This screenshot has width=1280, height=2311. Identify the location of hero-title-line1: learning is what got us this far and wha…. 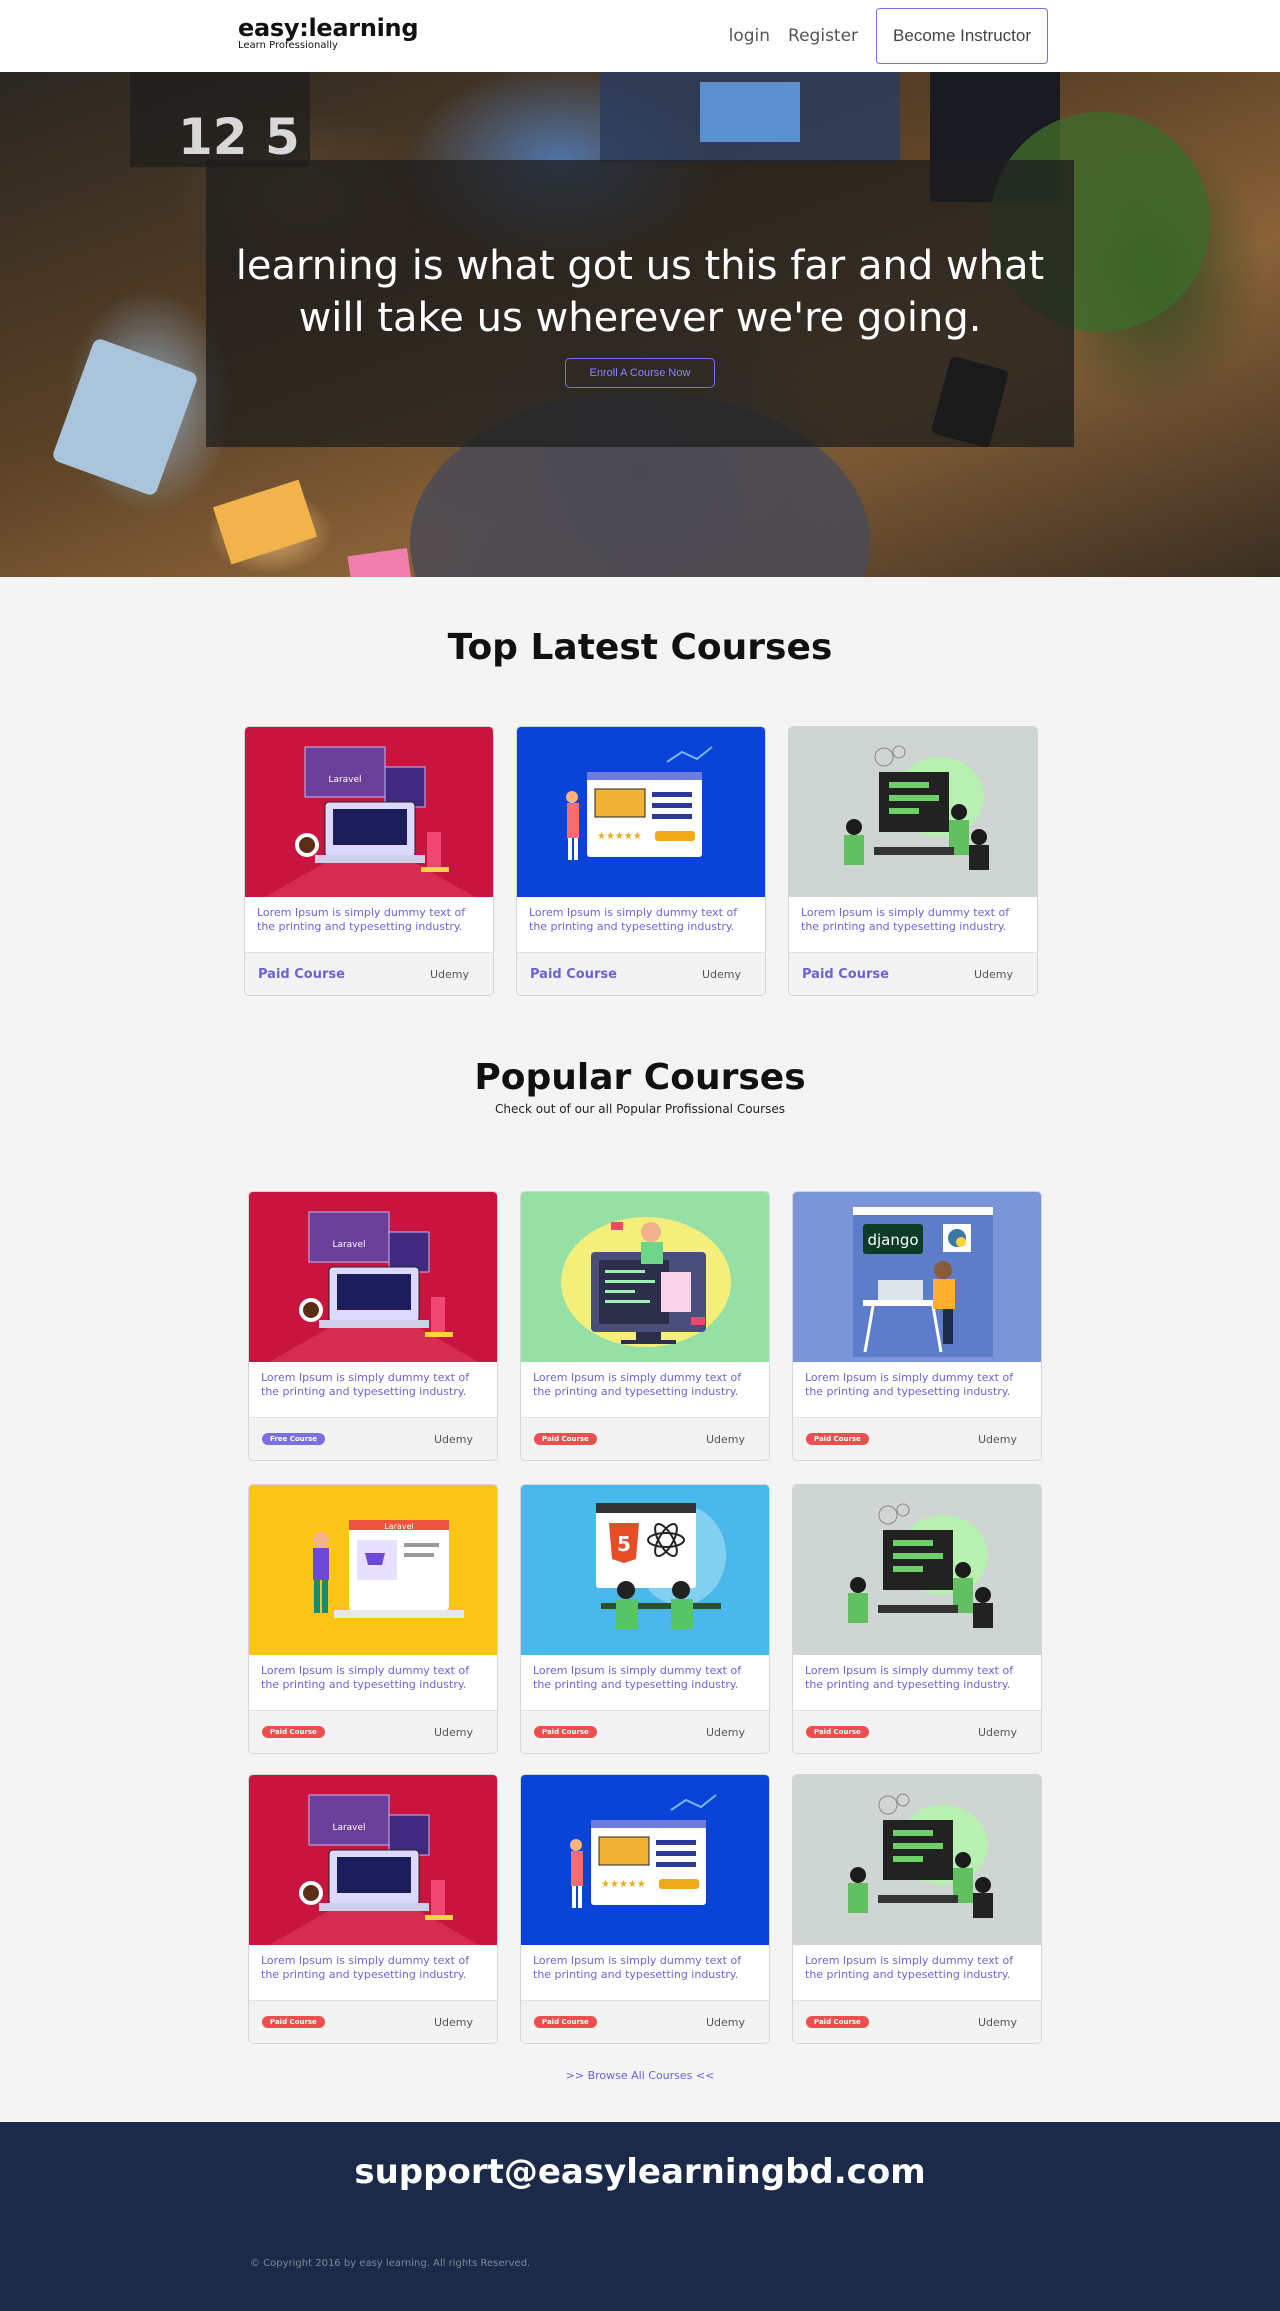
(640, 266).